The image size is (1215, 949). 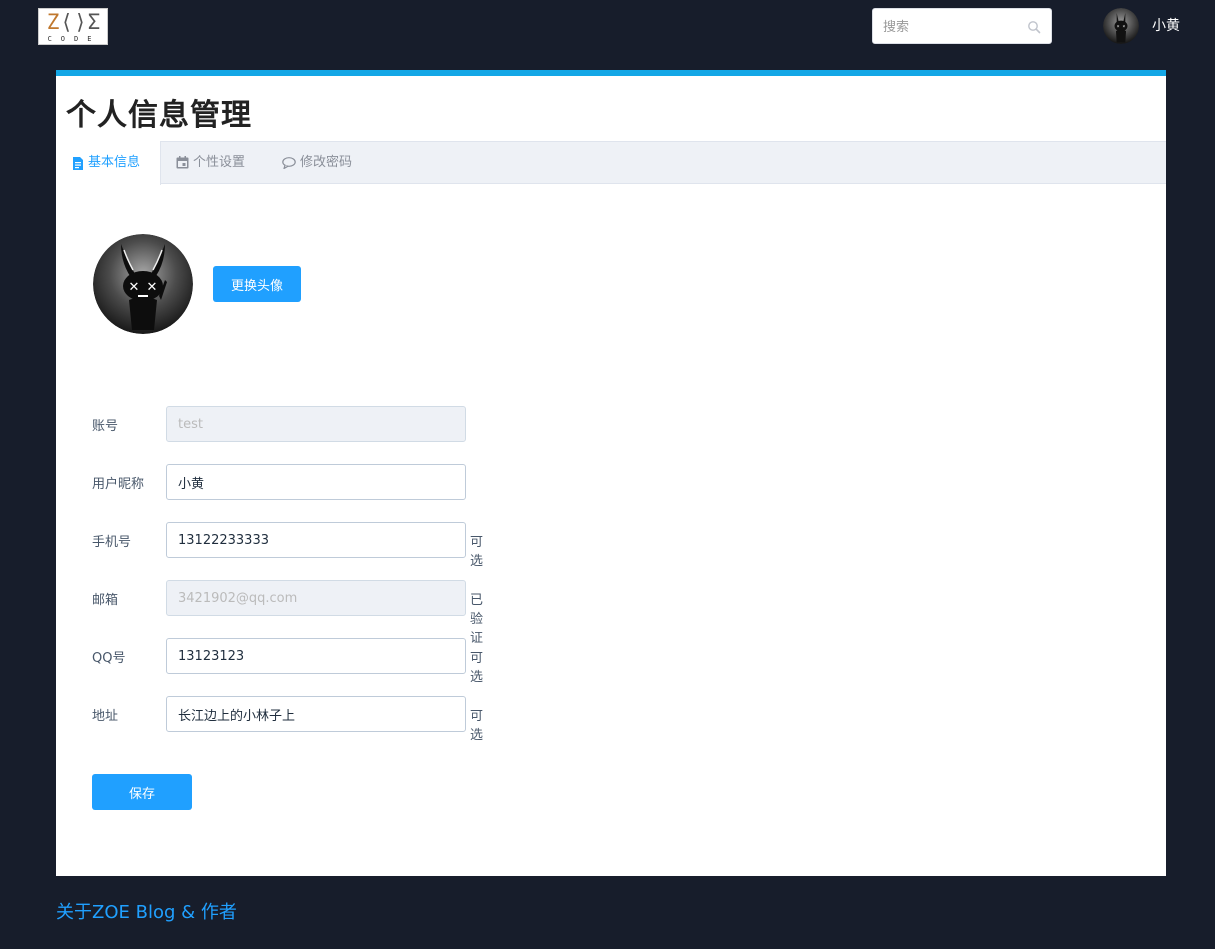 What do you see at coordinates (316, 424) in the screenshot?
I see `account-field` at bounding box center [316, 424].